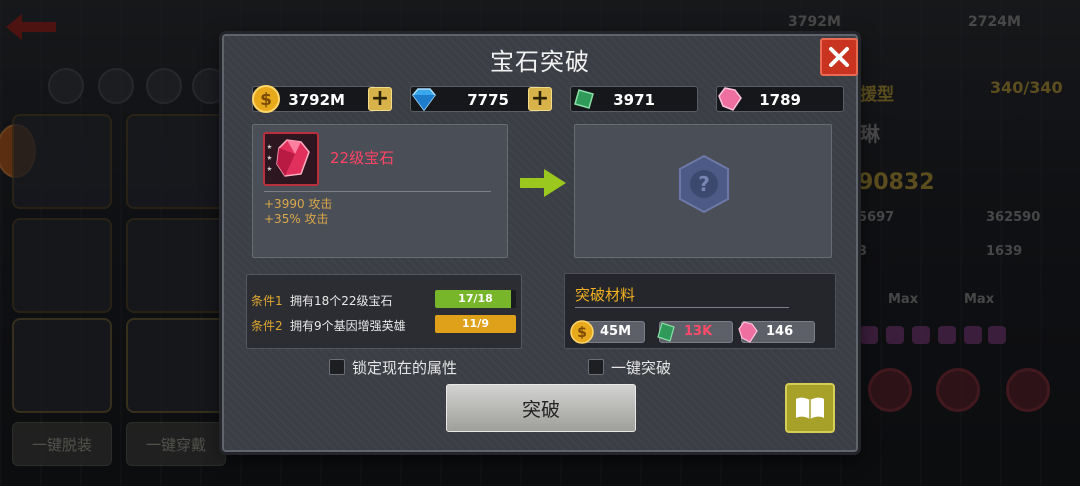 This screenshot has height=486, width=1080. Describe the element at coordinates (488, 100) in the screenshot. I see `diamond-value: 7775` at that location.